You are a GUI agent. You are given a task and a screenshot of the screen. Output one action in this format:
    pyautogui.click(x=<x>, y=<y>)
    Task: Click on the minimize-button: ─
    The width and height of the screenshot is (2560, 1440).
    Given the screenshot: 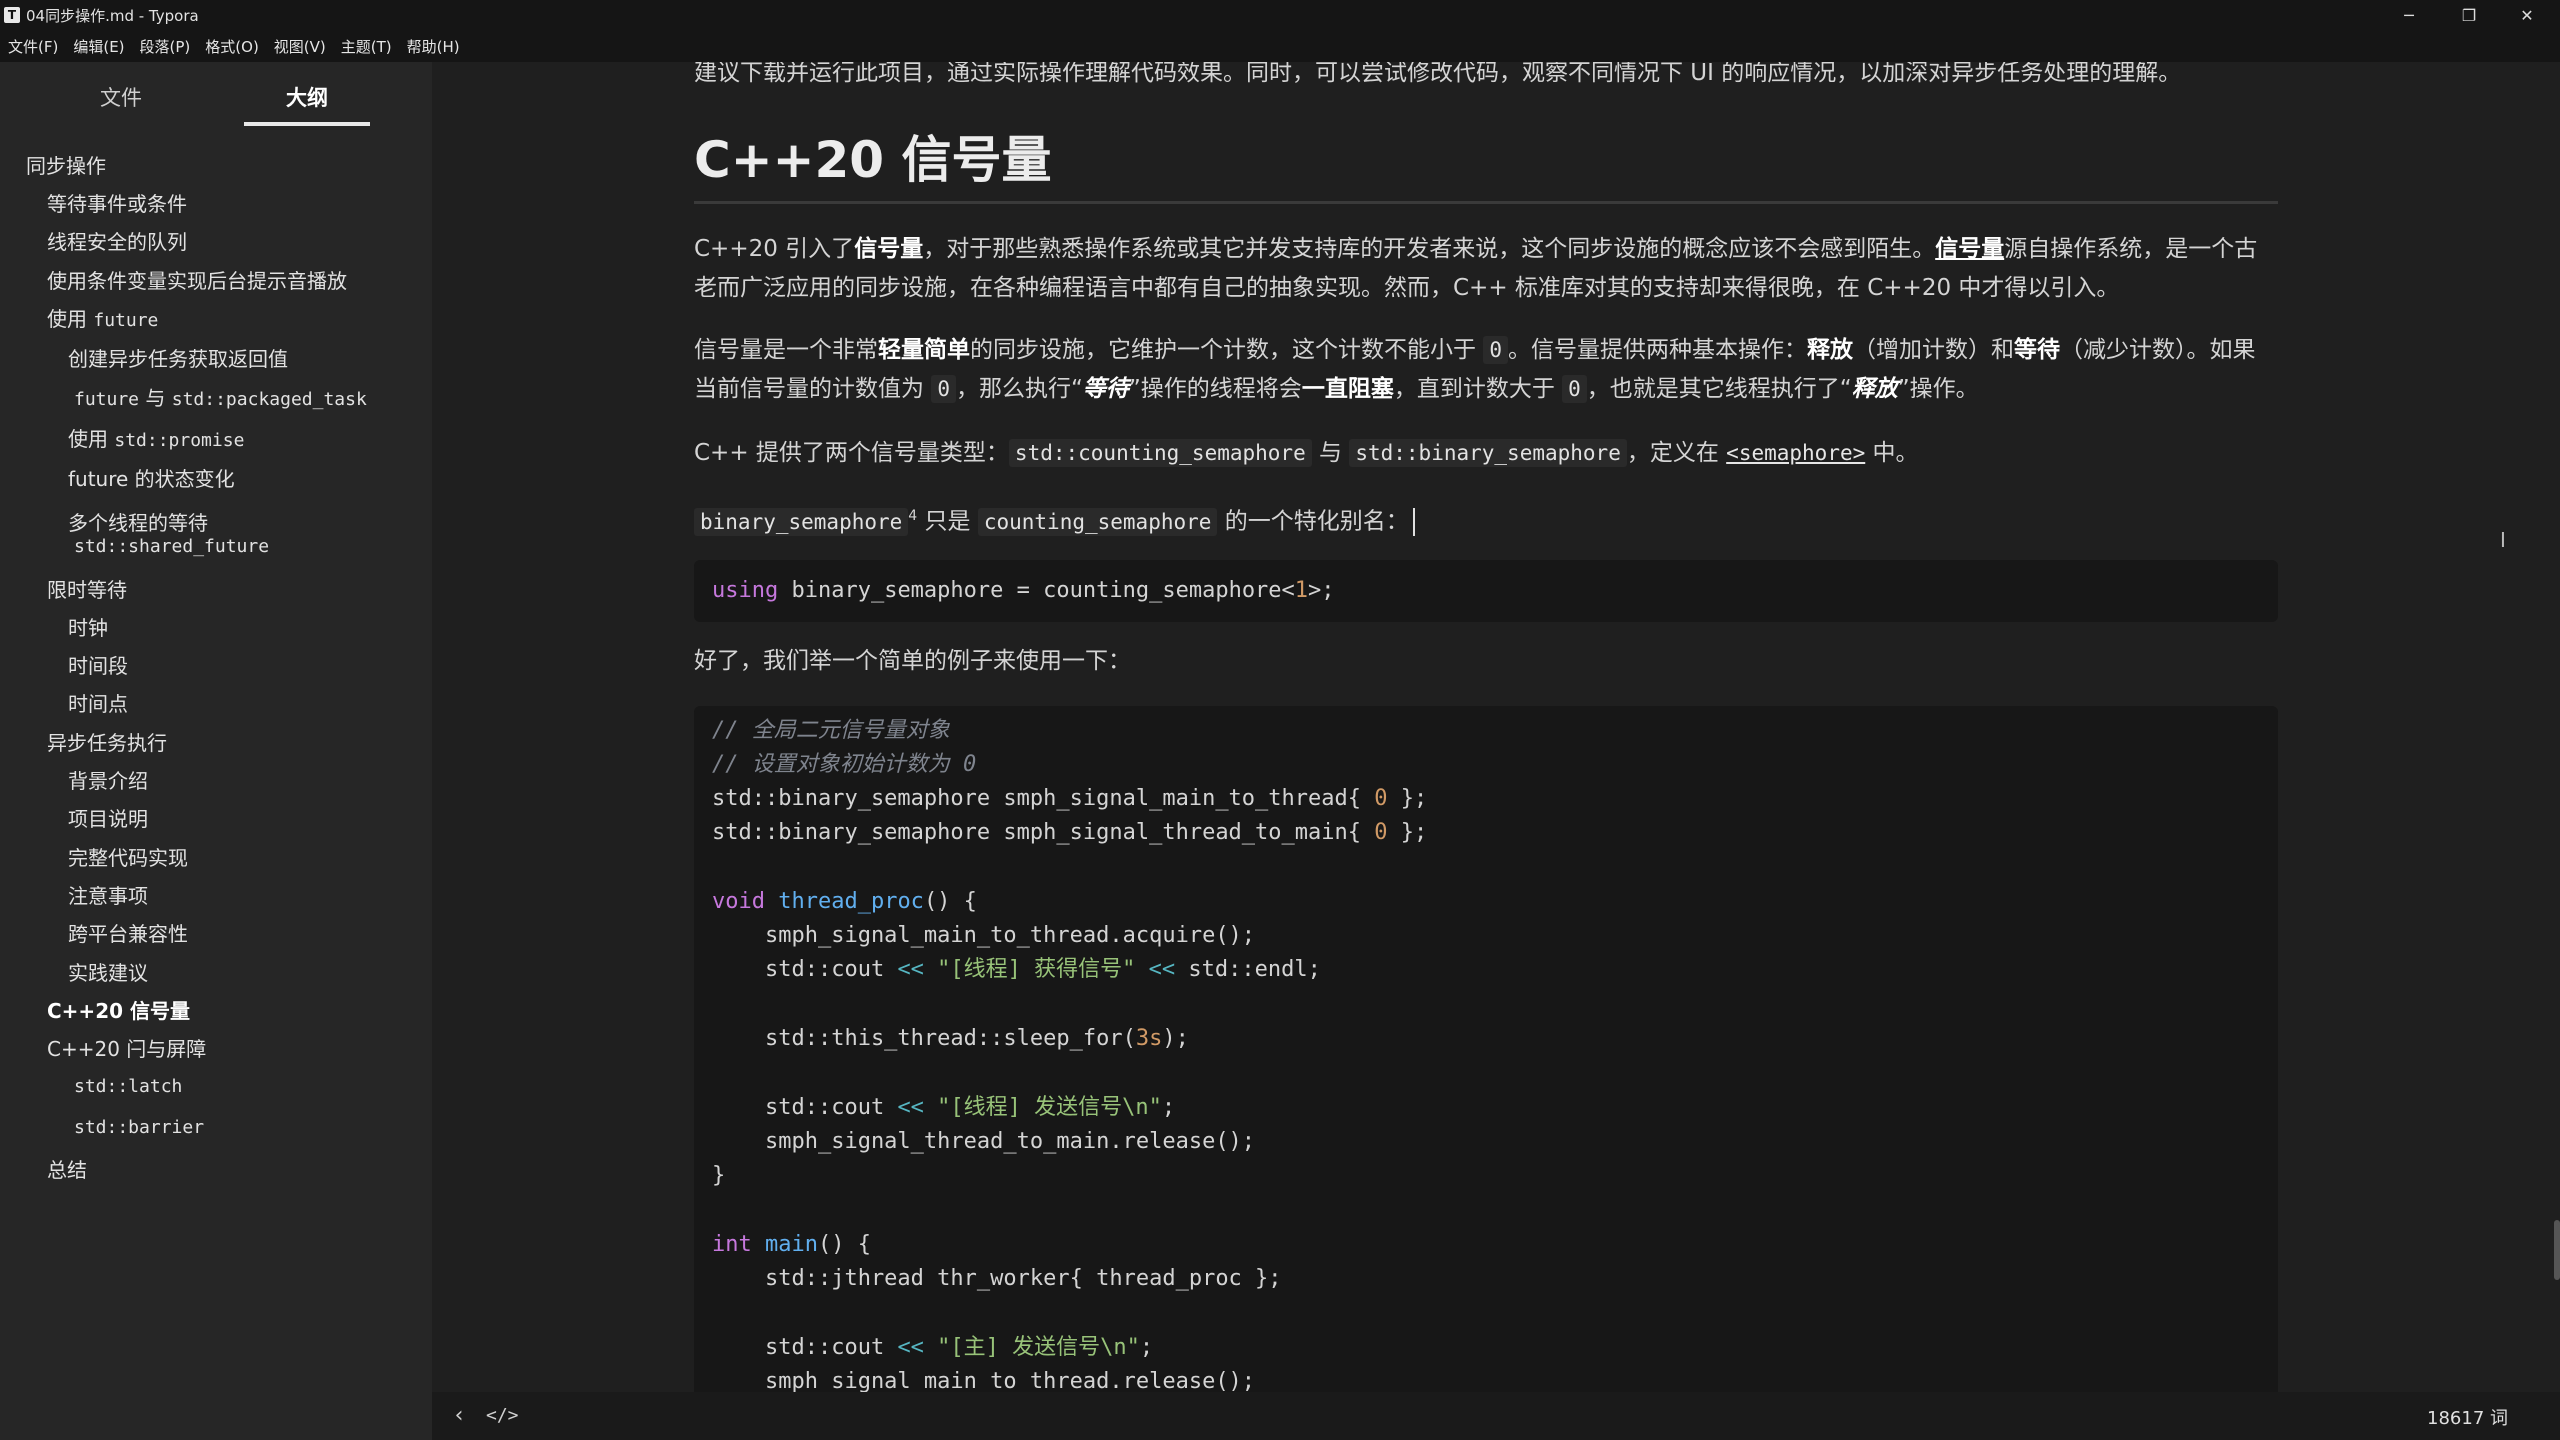 What is the action you would take?
    pyautogui.click(x=2409, y=15)
    